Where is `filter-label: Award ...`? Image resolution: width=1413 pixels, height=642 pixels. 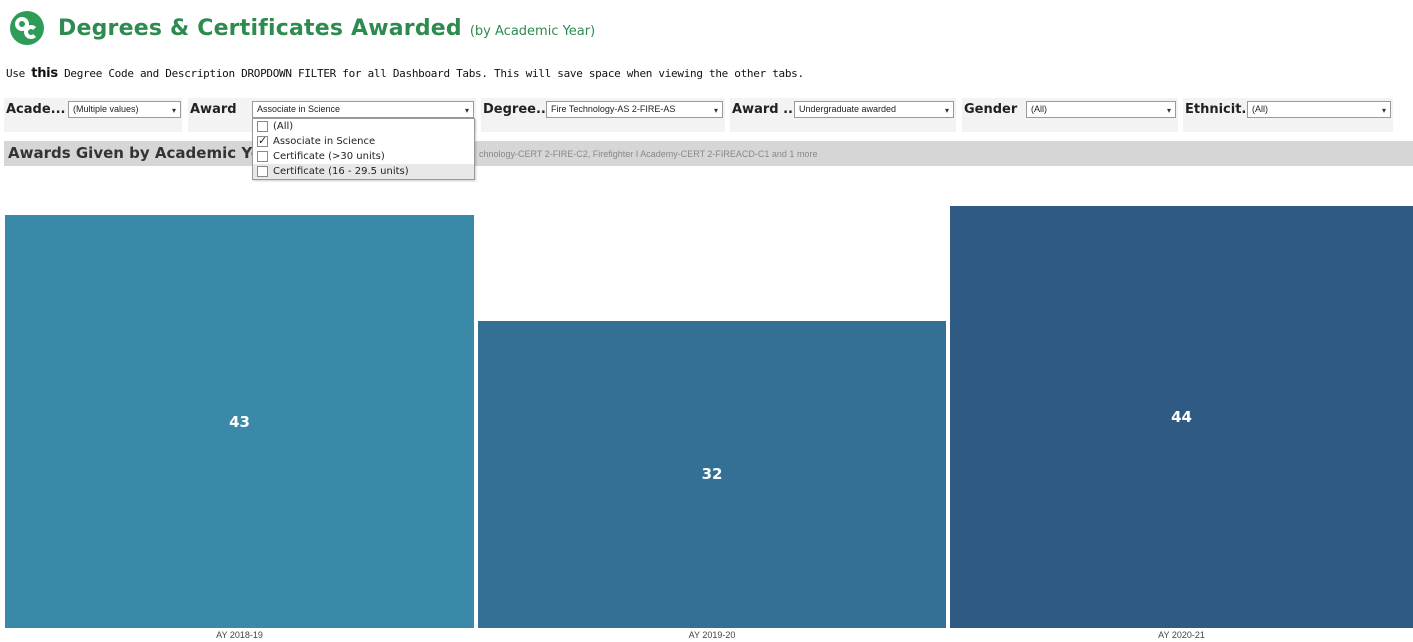
filter-label: Award ... is located at coordinates (765, 109).